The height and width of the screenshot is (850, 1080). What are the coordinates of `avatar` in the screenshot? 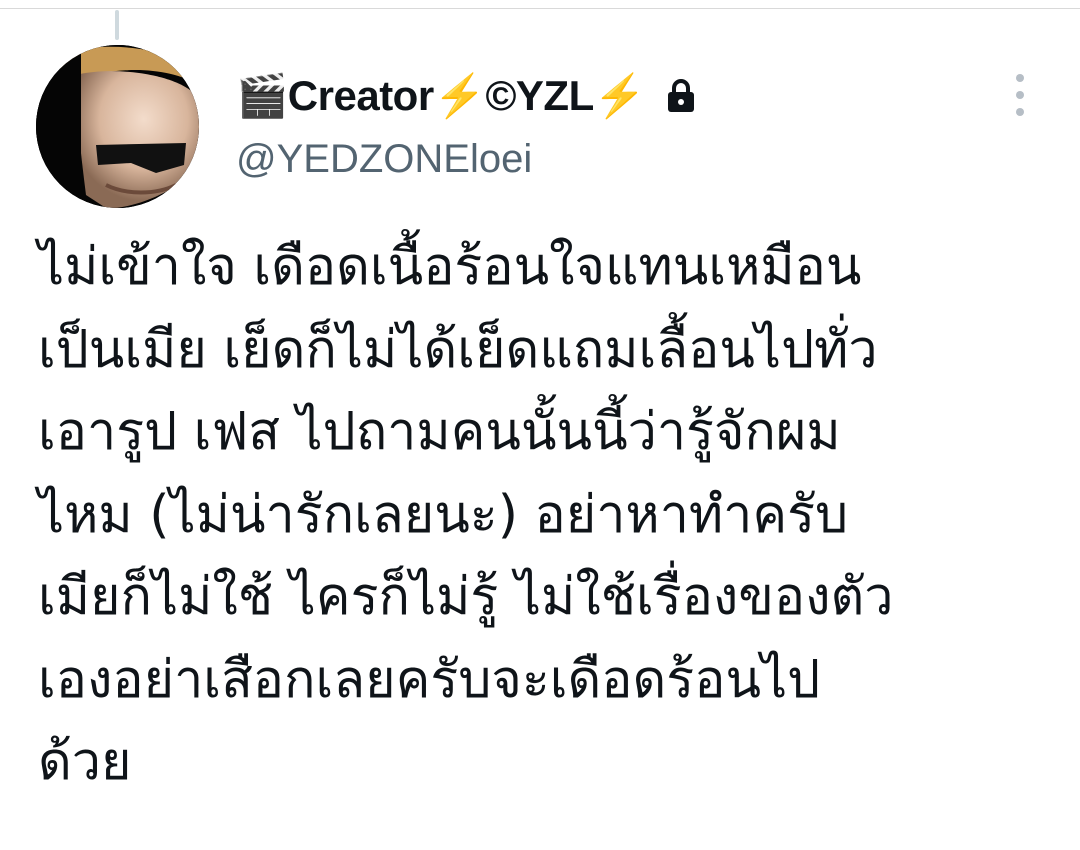 It's located at (117, 126).